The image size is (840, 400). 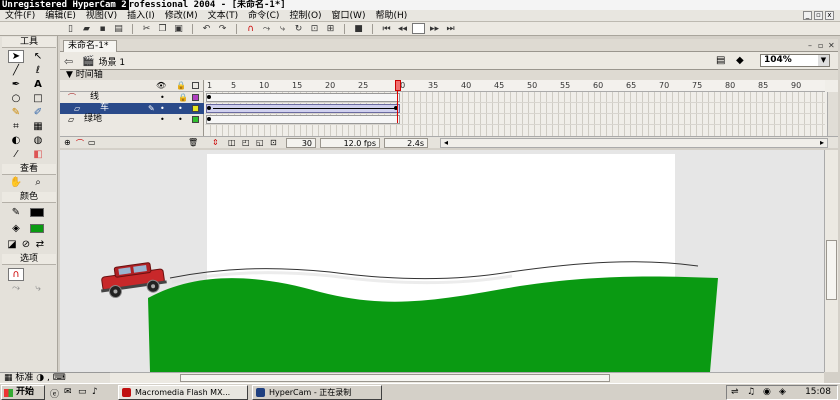 What do you see at coordinates (398, 85) in the screenshot?
I see `playhead-marker` at bounding box center [398, 85].